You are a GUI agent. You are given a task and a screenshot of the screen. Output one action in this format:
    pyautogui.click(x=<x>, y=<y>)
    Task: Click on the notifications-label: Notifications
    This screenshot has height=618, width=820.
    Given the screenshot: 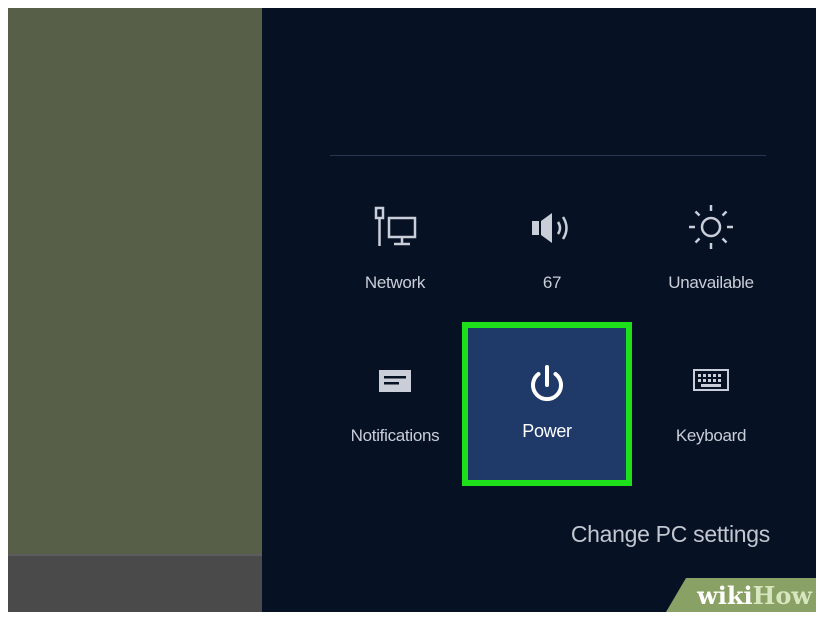 What is the action you would take?
    pyautogui.click(x=395, y=435)
    